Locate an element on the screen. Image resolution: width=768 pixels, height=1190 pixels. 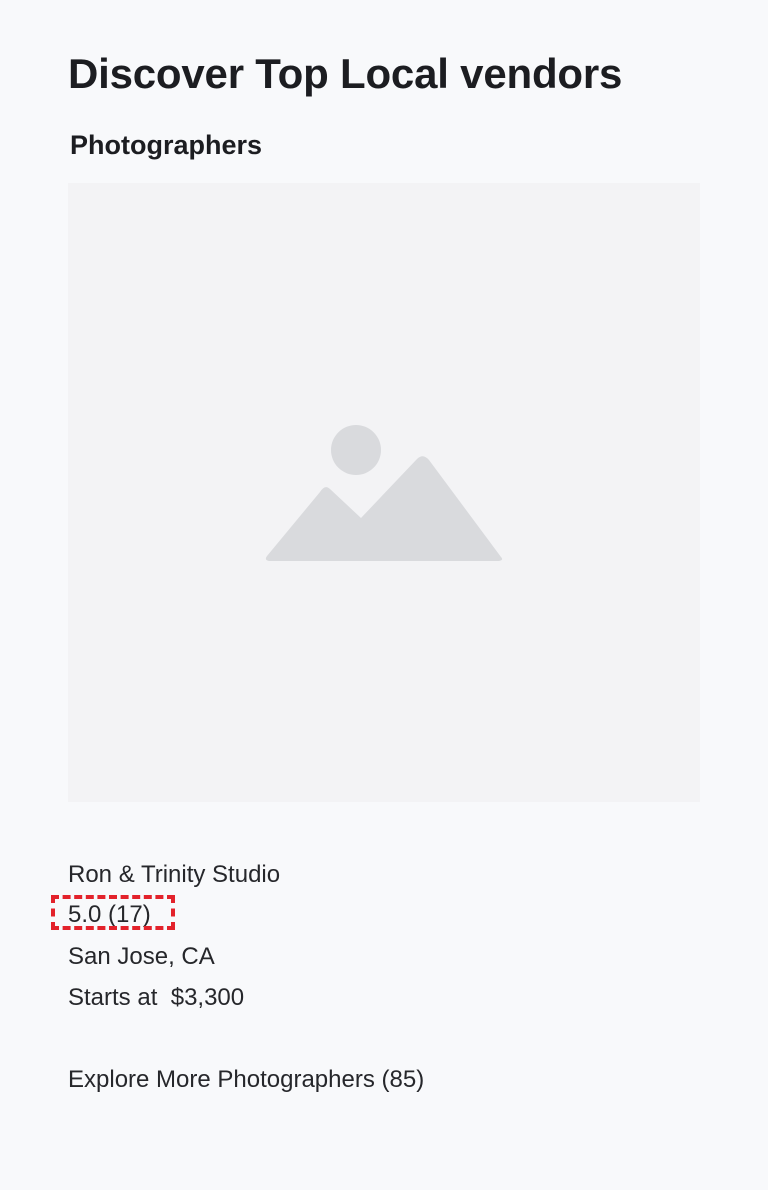
vendor-location: San Jose, CA is located at coordinates (141, 956).